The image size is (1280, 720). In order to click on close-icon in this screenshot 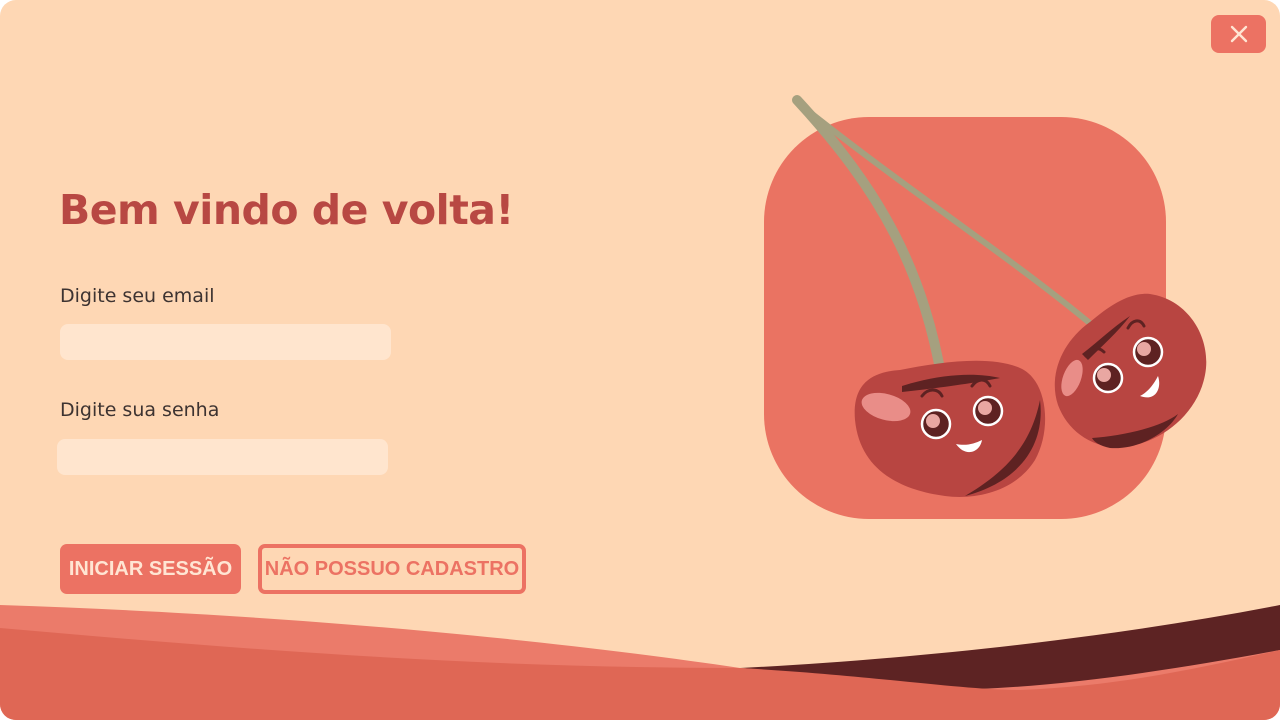, I will do `click(1238, 34)`.